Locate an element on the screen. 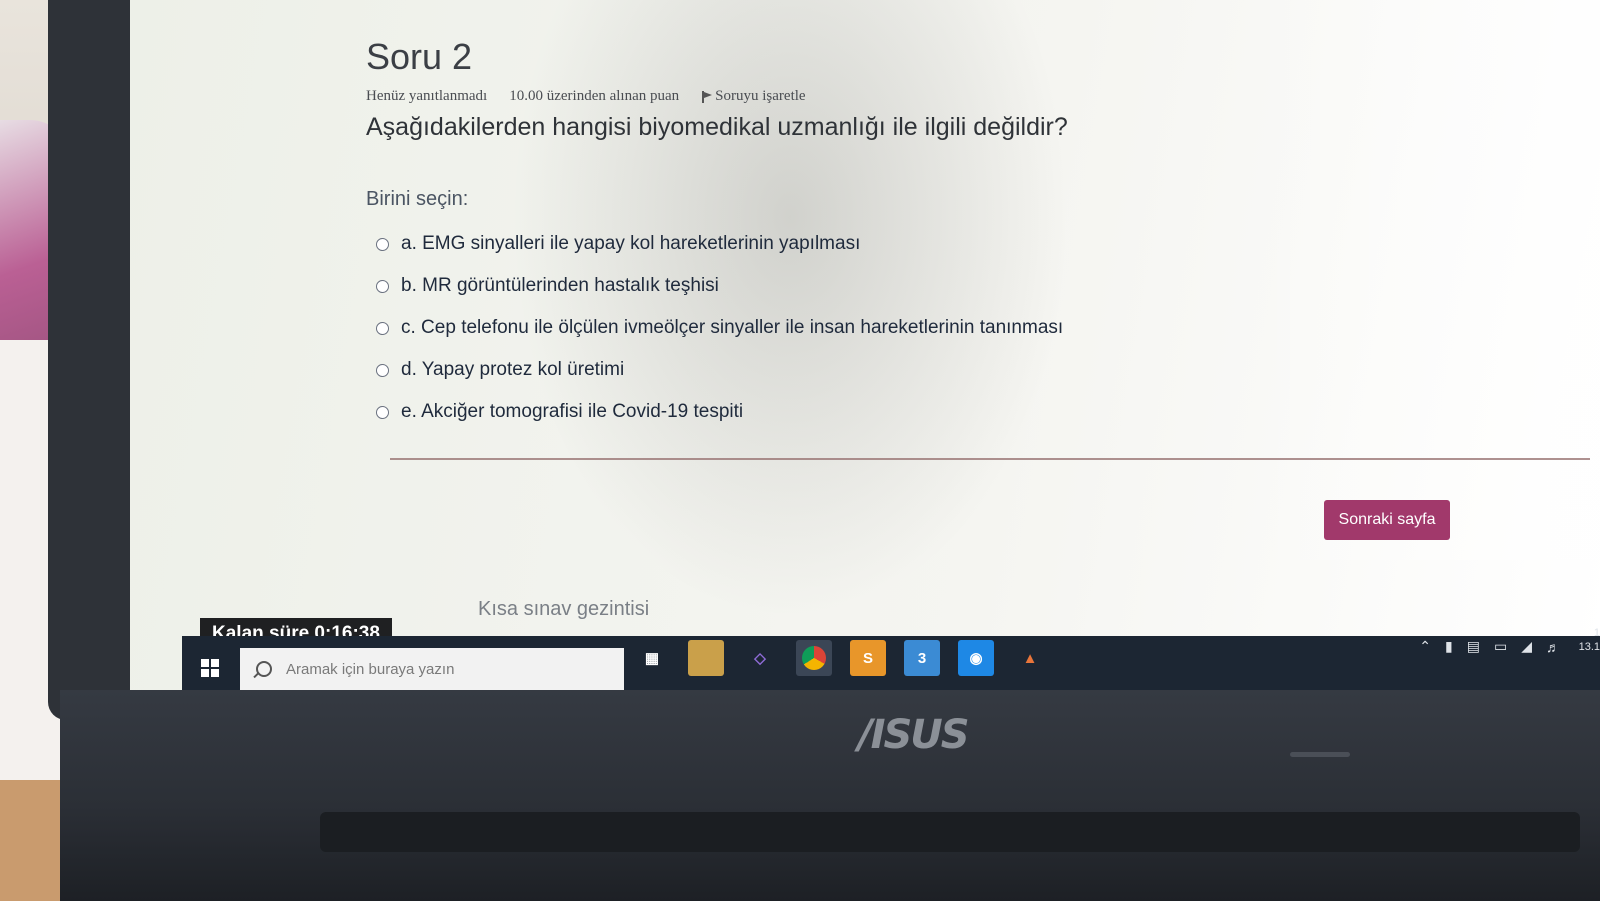 Image resolution: width=1600 pixels, height=901 pixels. volume-icon: ♬ is located at coordinates (1553, 647).